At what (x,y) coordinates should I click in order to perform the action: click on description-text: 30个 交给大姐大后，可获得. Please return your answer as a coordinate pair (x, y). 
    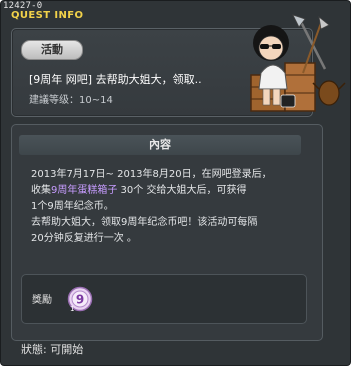
    Looking at the image, I should click on (182, 190).